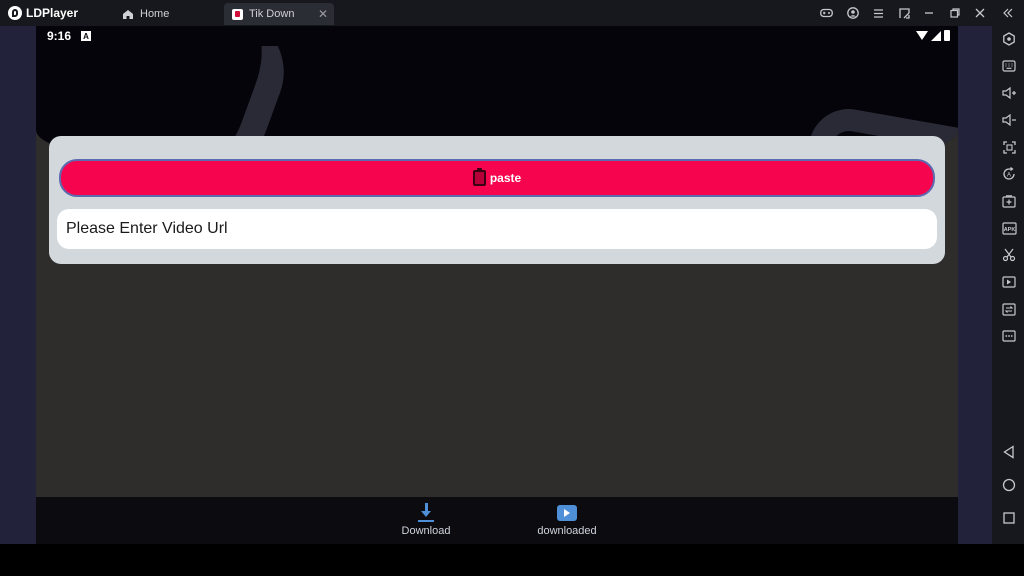  I want to click on video-url-input, so click(497, 229).